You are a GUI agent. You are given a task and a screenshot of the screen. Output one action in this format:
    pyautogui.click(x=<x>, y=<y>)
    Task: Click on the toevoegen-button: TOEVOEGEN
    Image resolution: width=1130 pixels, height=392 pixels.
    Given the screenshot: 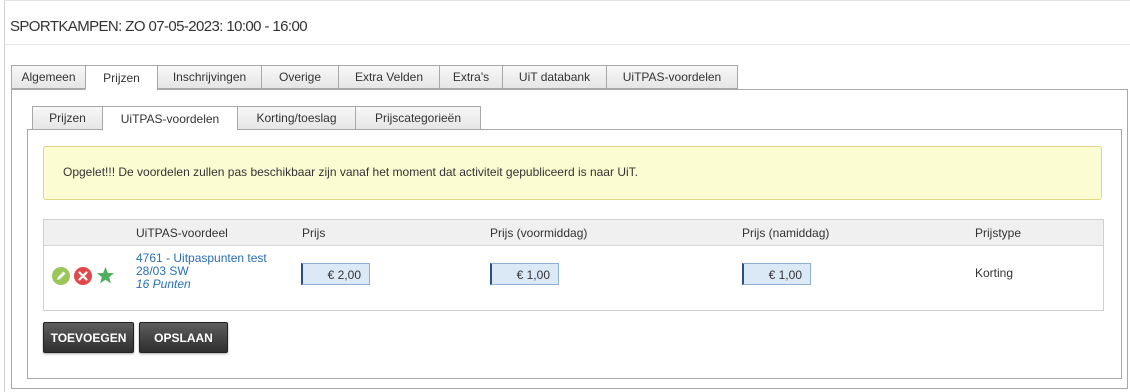 What is the action you would take?
    pyautogui.click(x=88, y=337)
    